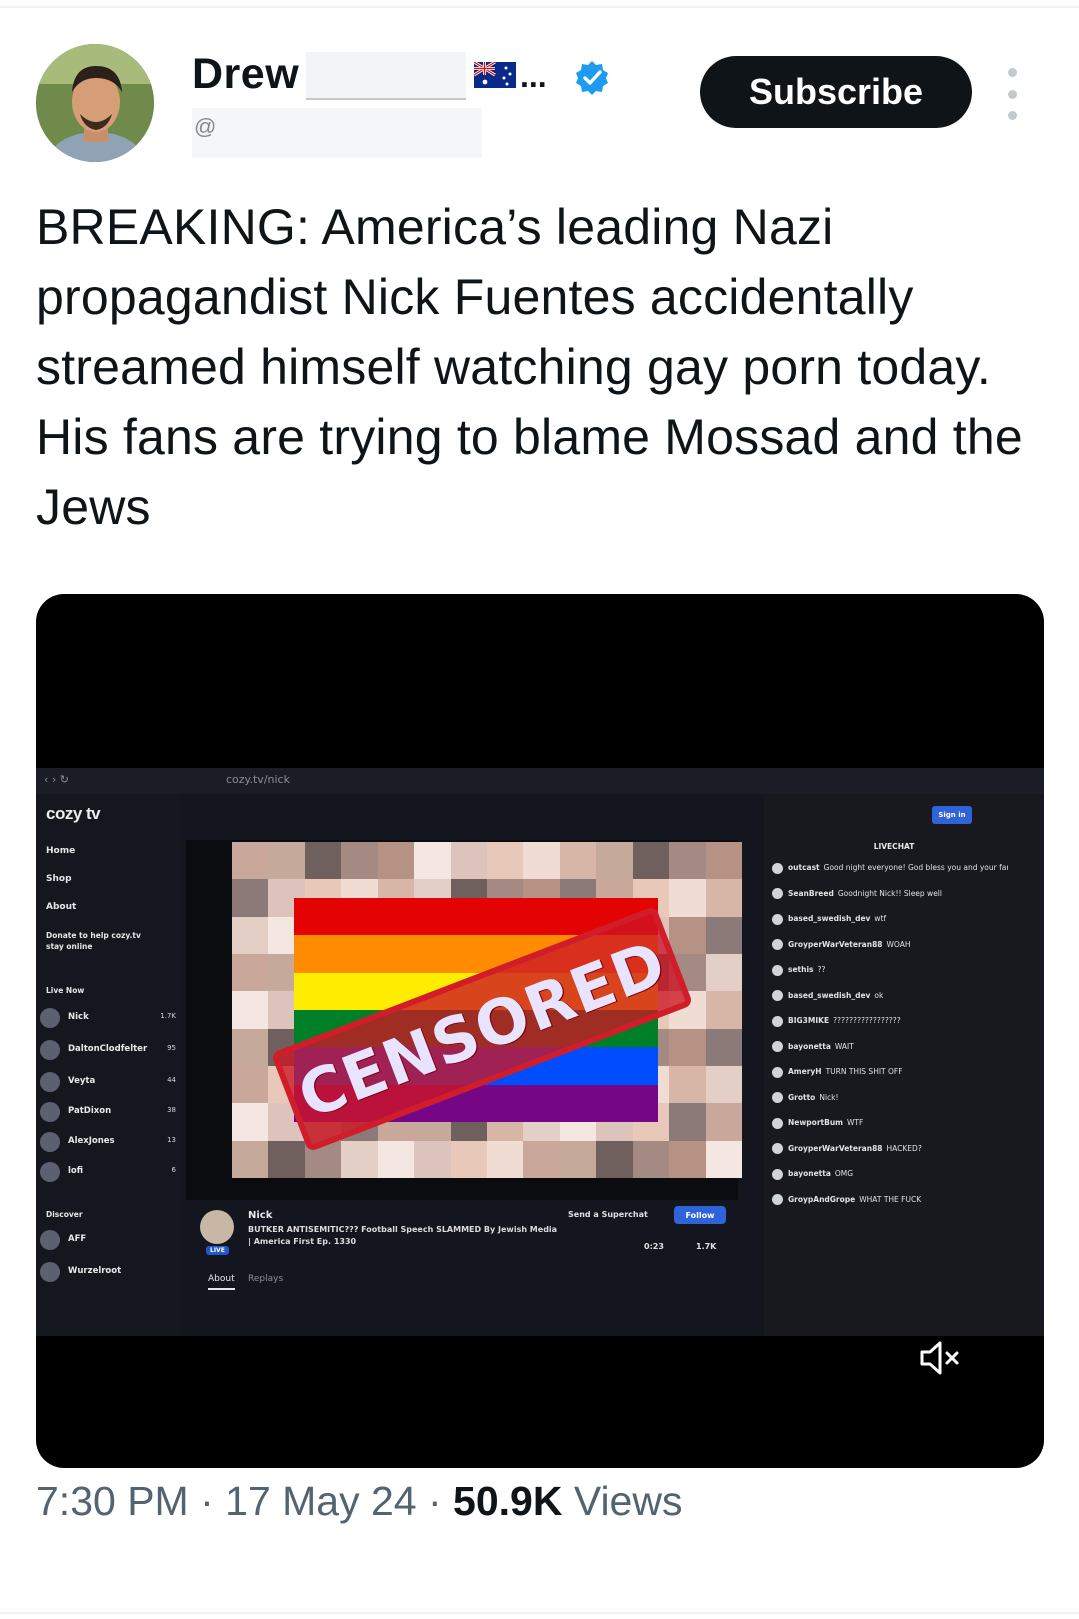 Image resolution: width=1079 pixels, height=1619 pixels. Describe the element at coordinates (940, 1358) in the screenshot. I see `mute-icon` at that location.